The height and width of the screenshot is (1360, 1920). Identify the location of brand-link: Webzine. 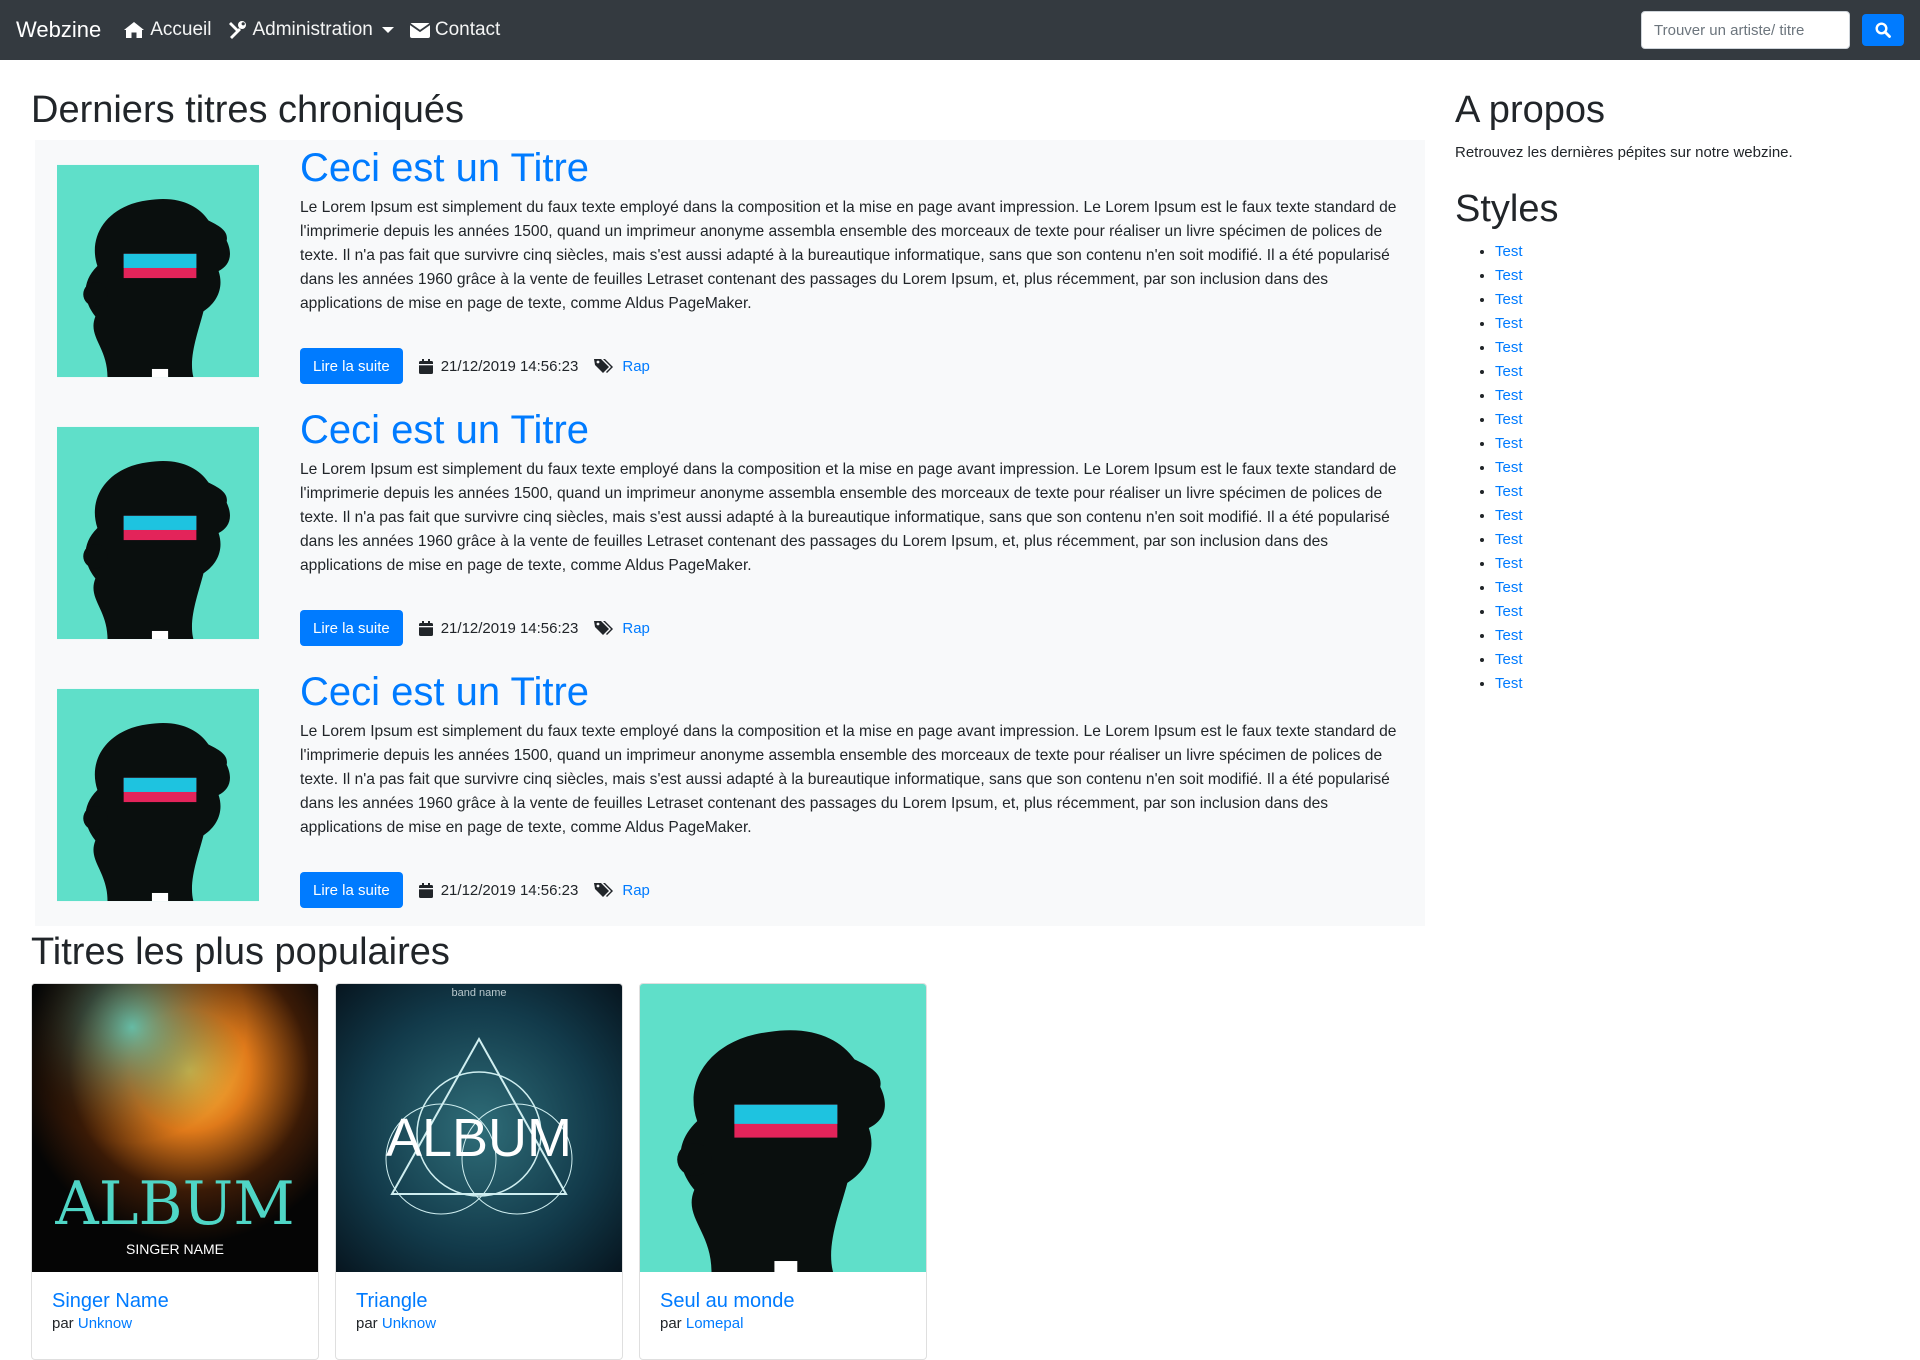
(58, 30).